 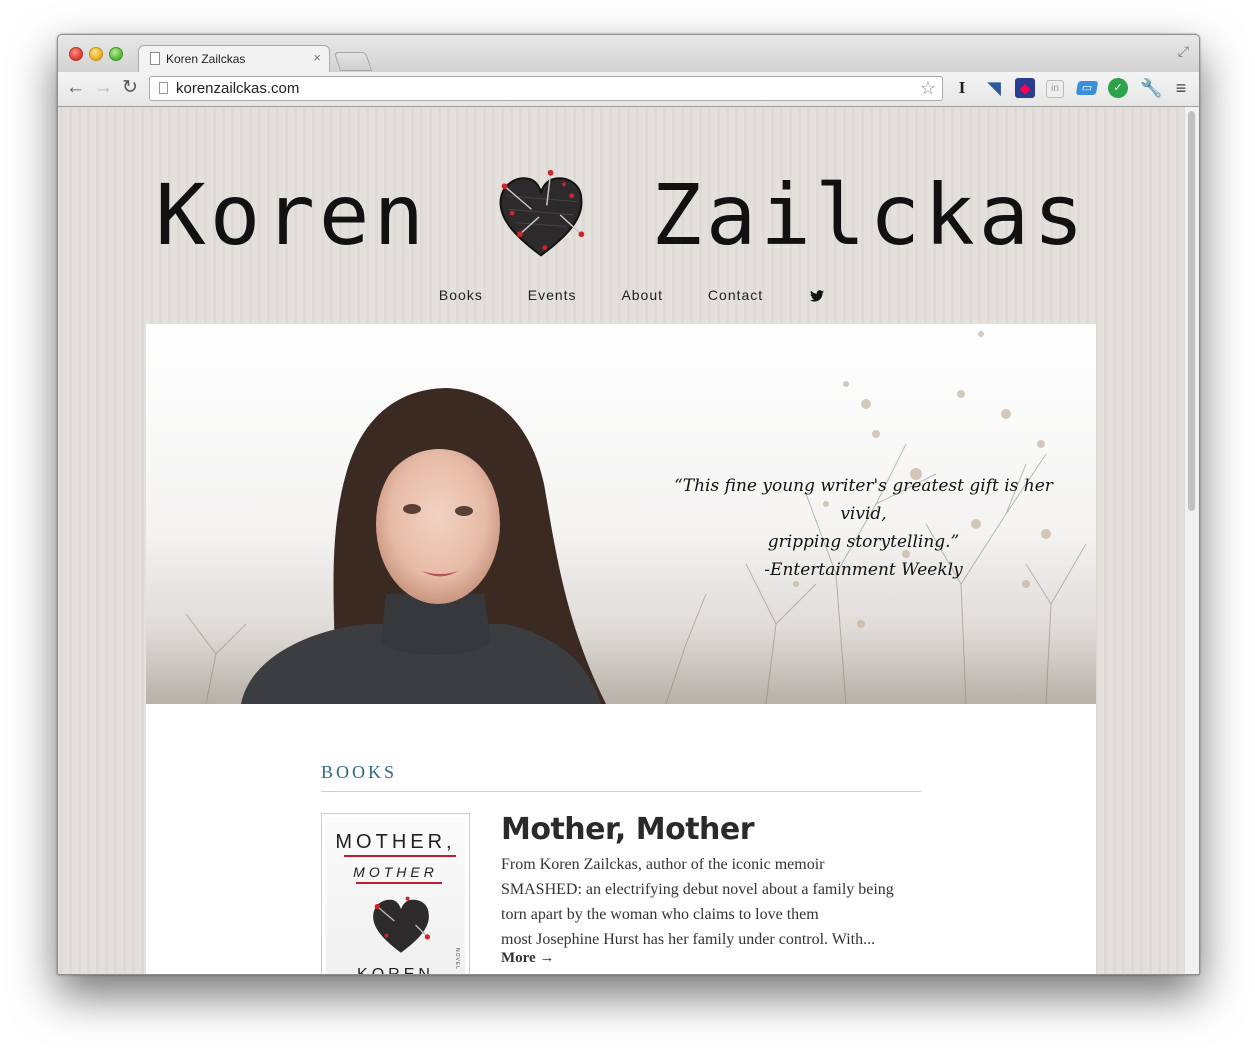 I want to click on close-window-button, so click(x=76, y=54).